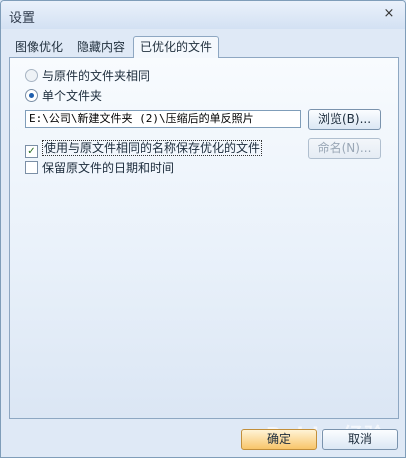 The height and width of the screenshot is (458, 406). Describe the element at coordinates (279, 439) in the screenshot. I see `ok-button: 确定` at that location.